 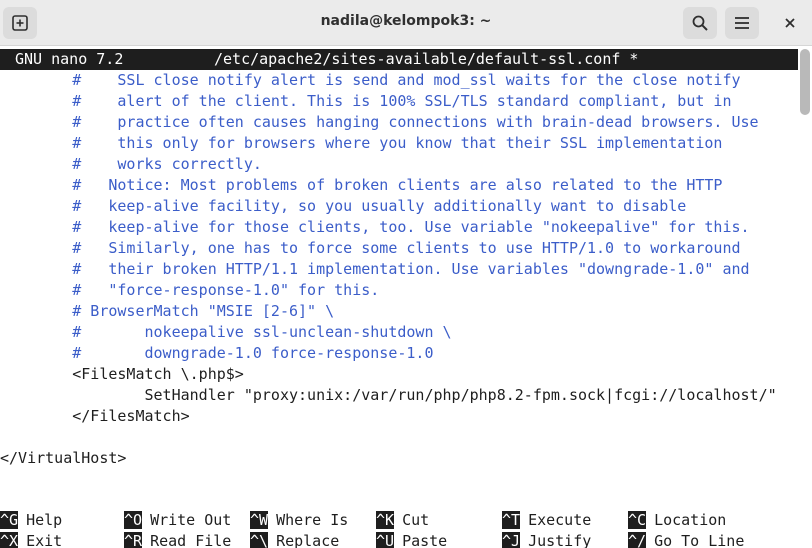 I want to click on shortcut-key: ^\, so click(x=259, y=540).